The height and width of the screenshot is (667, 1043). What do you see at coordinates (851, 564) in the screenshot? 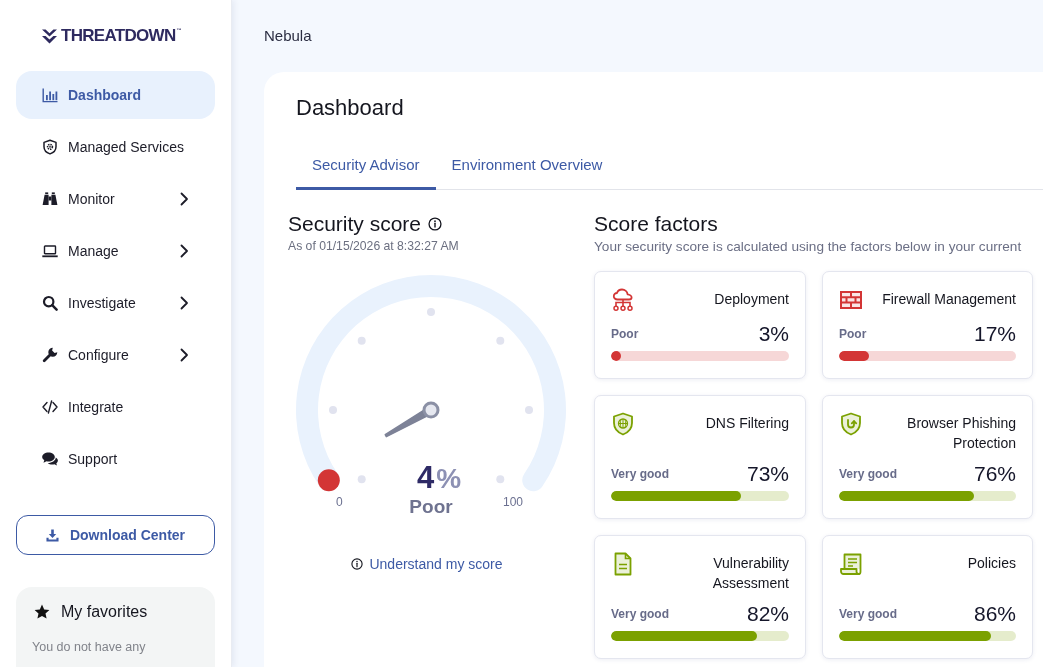
I see `scroll-icon` at bounding box center [851, 564].